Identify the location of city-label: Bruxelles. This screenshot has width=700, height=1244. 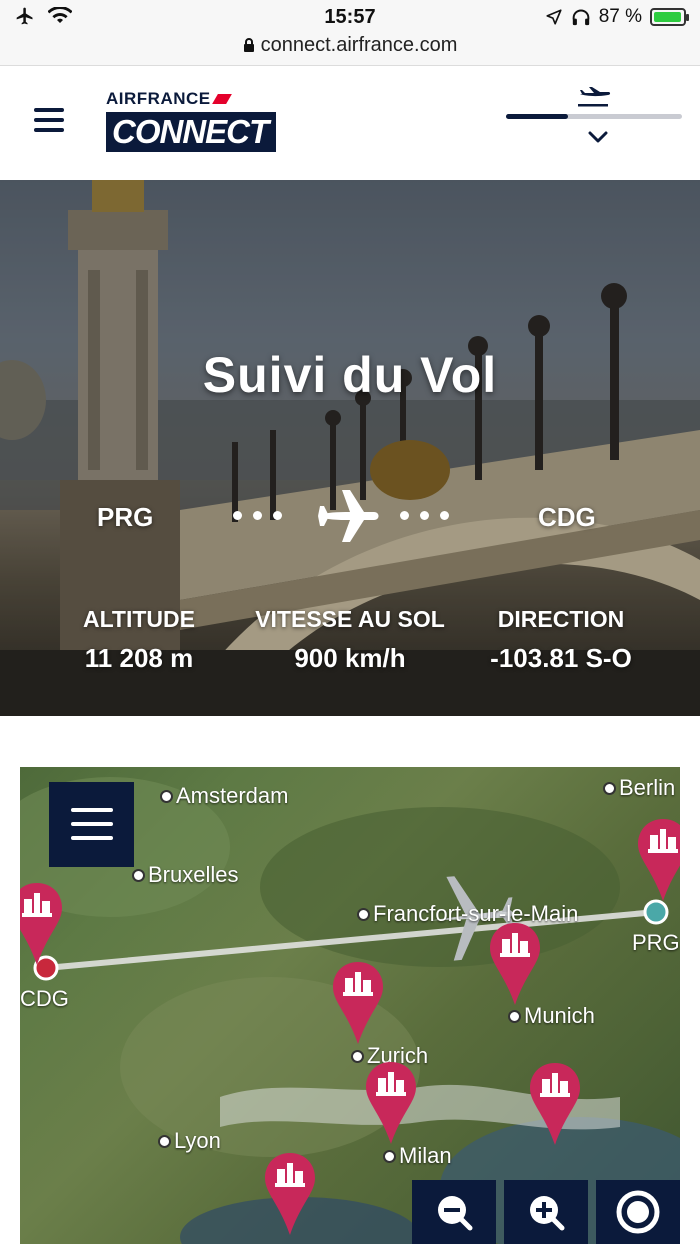
(185, 875).